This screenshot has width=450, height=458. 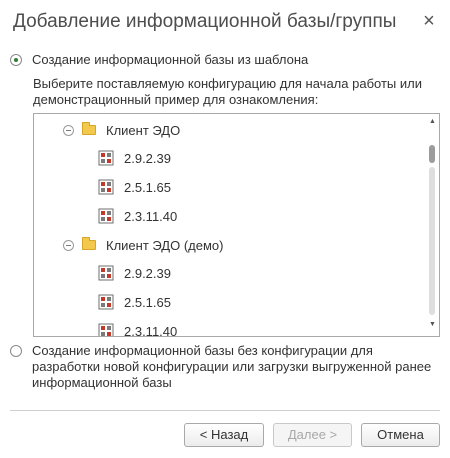 I want to click on option-from-template: Создание информационной базы из шаблона, so click(x=159, y=60).